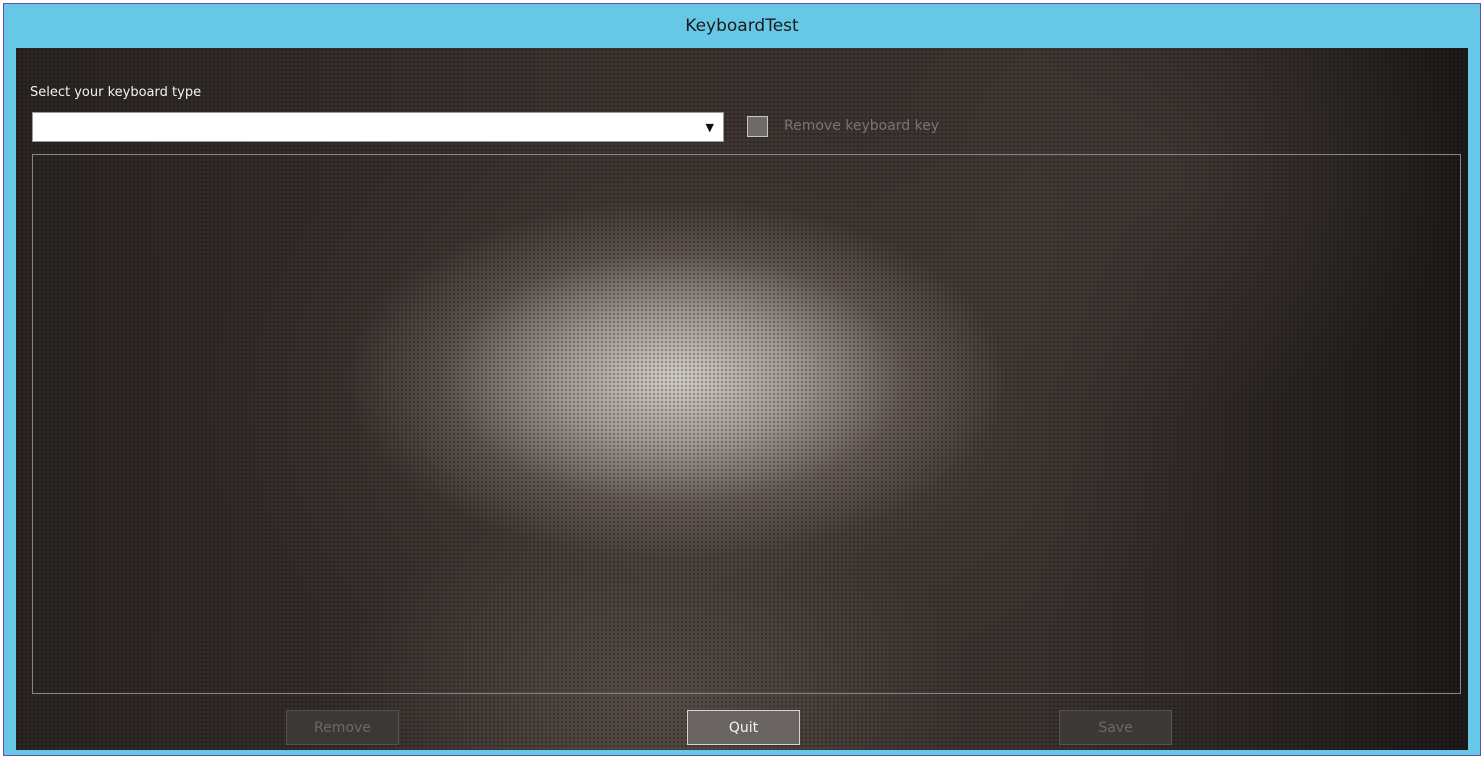 Image resolution: width=1484 pixels, height=759 pixels. I want to click on remove-button-label: Remove, so click(342, 727).